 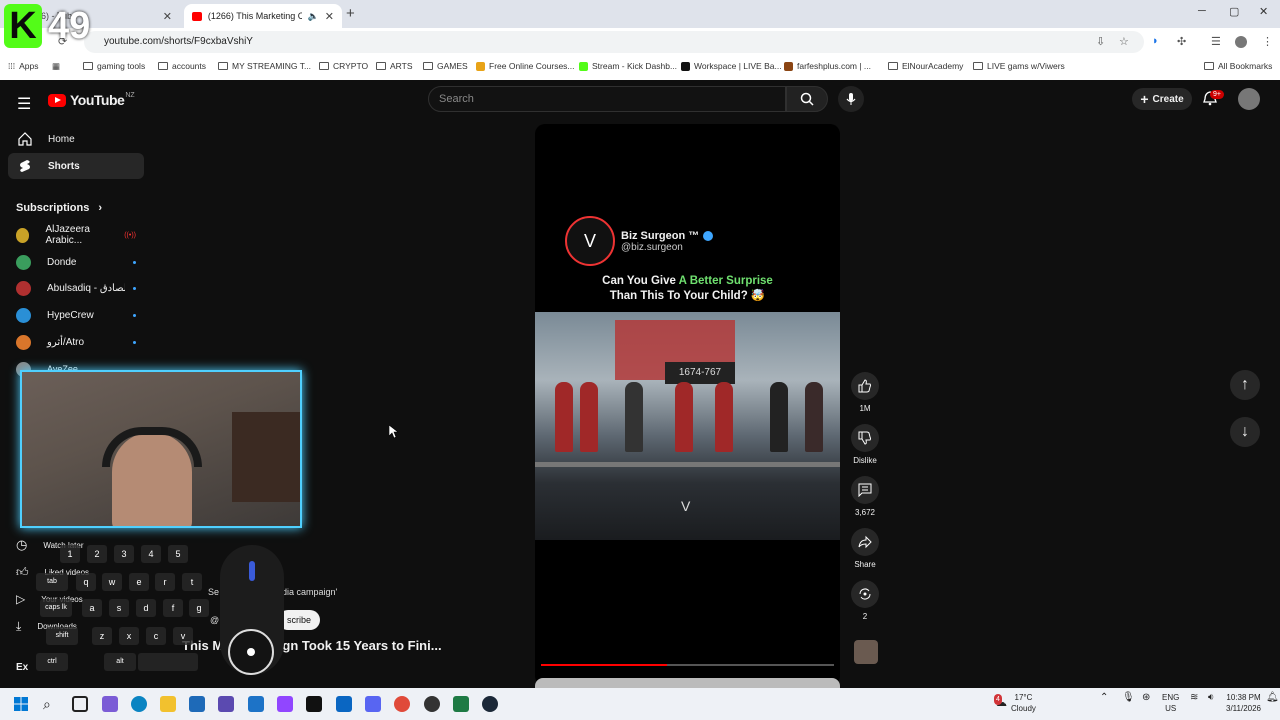 I want to click on windows-start-icon, so click(x=21, y=704).